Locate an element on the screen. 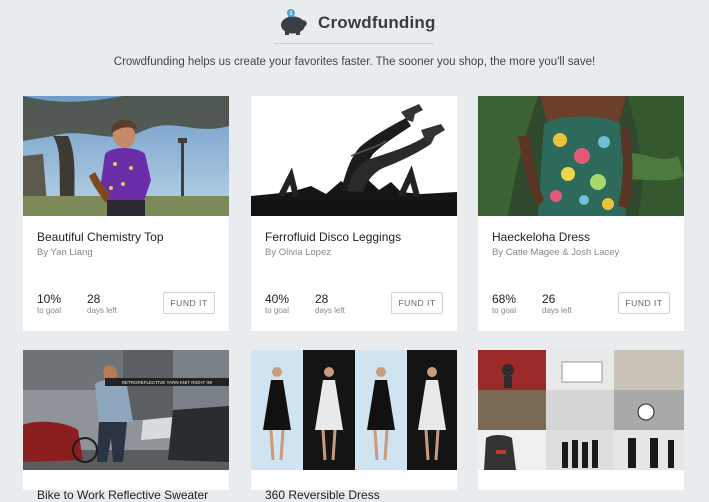 The image size is (709, 502). days-count: 26 is located at coordinates (549, 299).